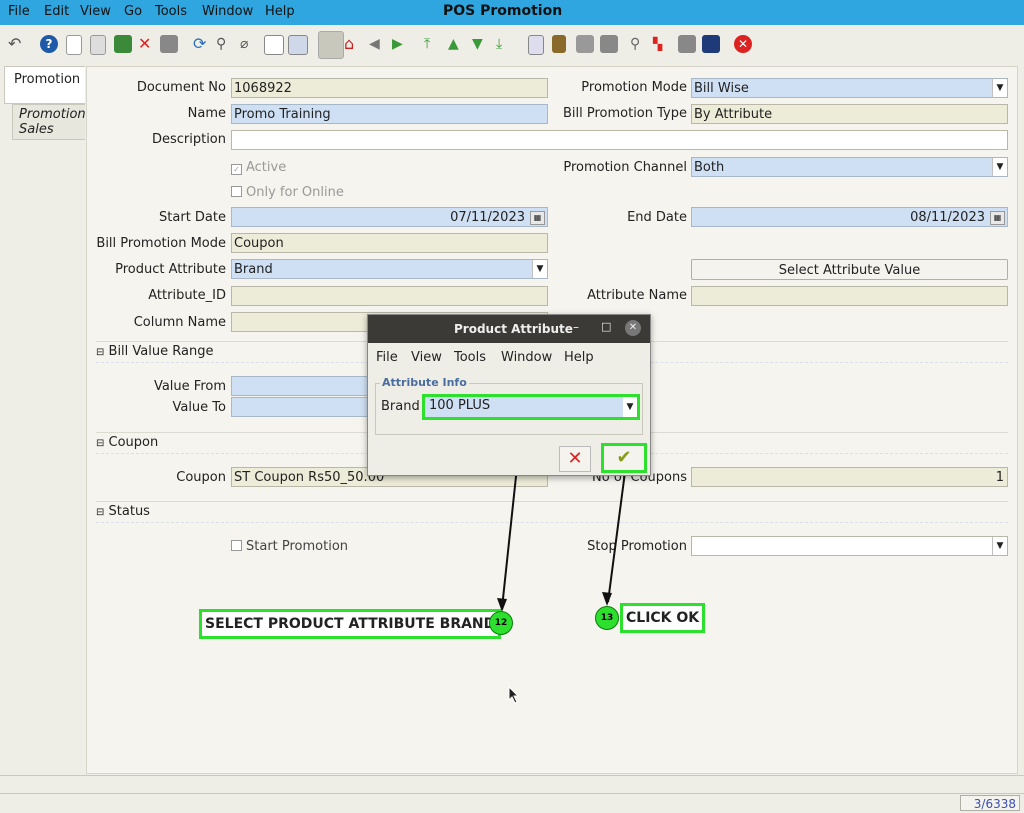 This screenshot has width=1024, height=813. Describe the element at coordinates (147, 44) in the screenshot. I see `delete-icon: ✕` at that location.